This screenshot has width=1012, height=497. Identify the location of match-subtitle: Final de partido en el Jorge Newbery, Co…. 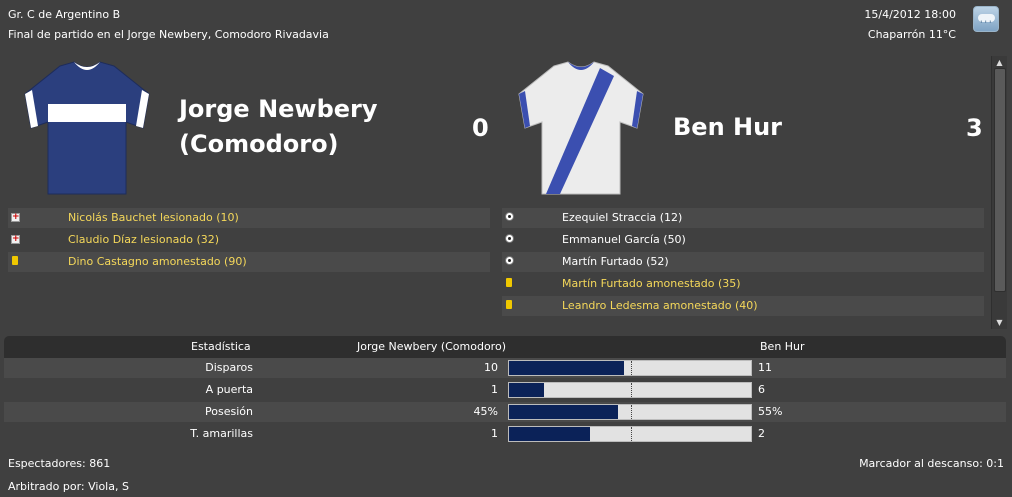
(168, 34).